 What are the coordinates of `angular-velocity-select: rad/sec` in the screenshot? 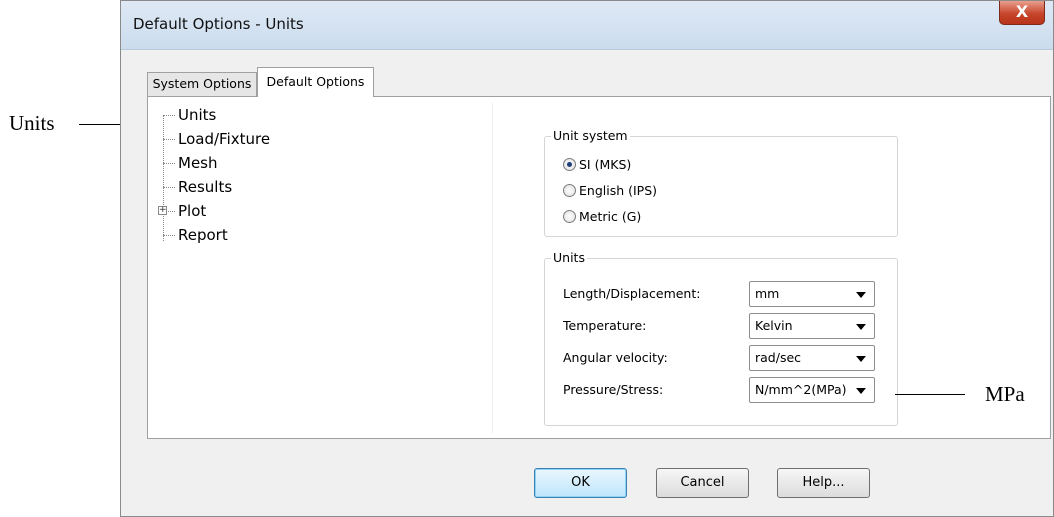 It's located at (812, 358).